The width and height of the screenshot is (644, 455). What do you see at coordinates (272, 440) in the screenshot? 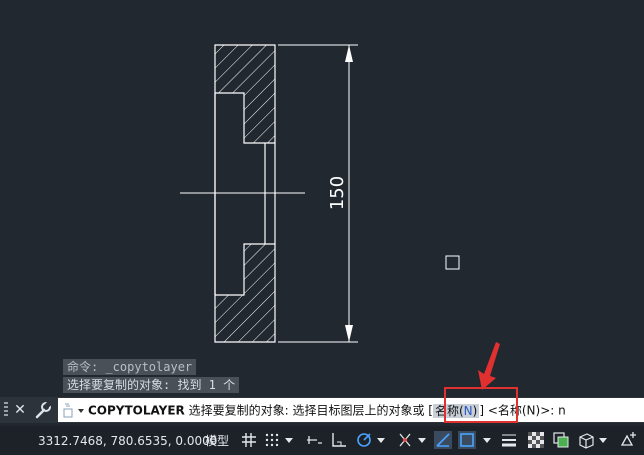
I see `snap-grid-icon` at bounding box center [272, 440].